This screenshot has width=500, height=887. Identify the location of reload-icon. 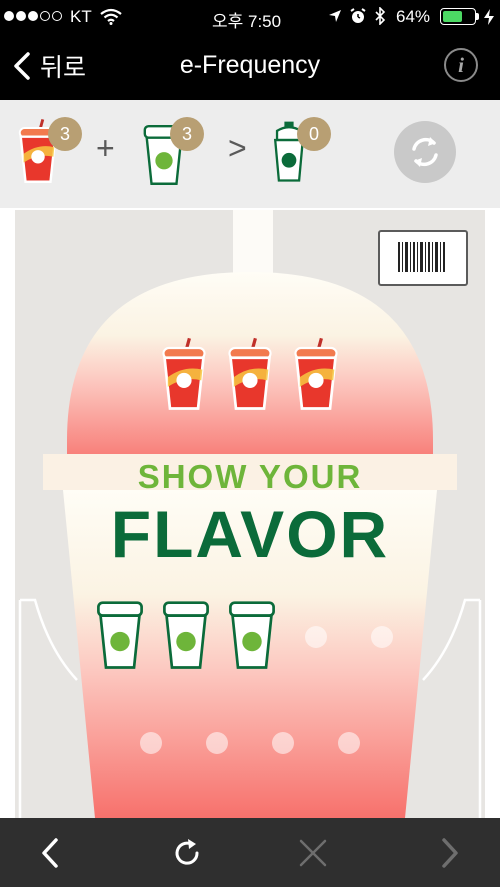
(187, 851).